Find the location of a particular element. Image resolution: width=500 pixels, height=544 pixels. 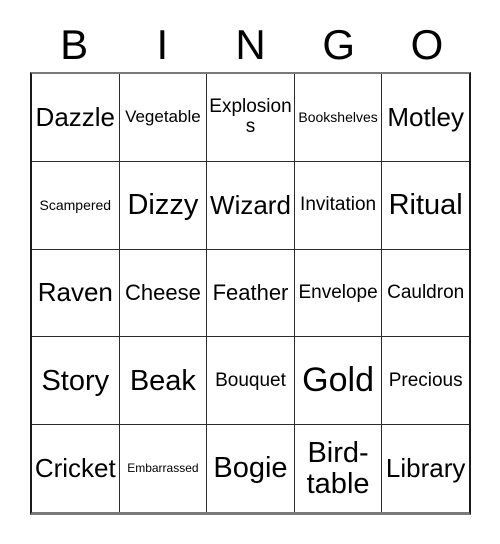

bingo-cell: Library is located at coordinates (425, 468).